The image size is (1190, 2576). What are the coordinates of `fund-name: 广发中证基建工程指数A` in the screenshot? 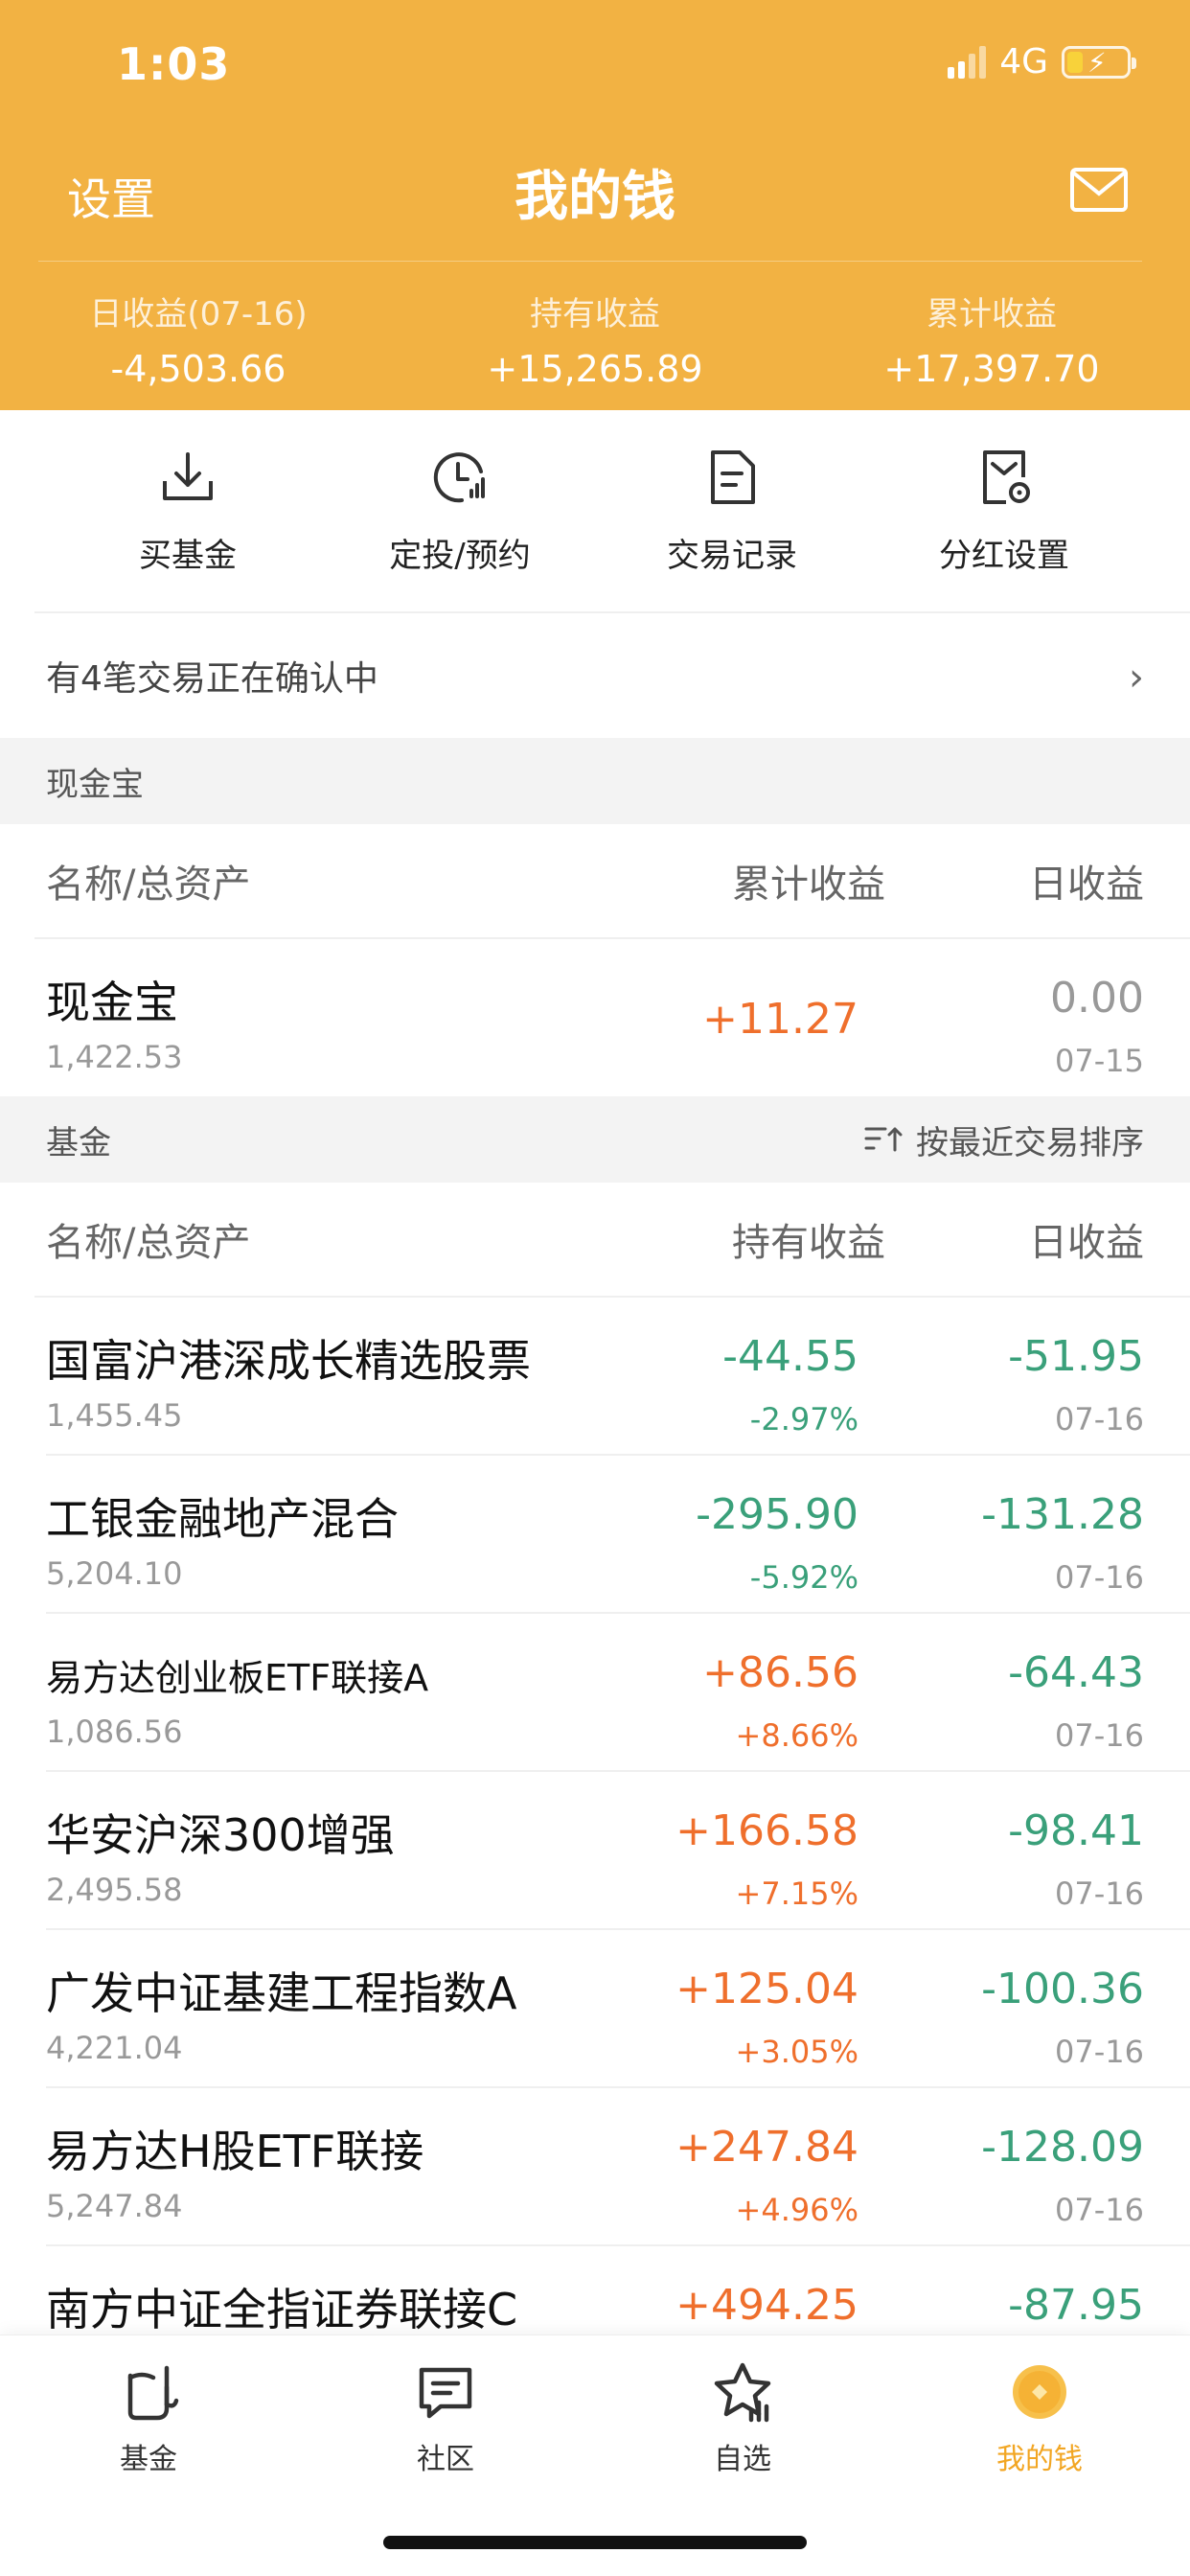 It's located at (281, 1993).